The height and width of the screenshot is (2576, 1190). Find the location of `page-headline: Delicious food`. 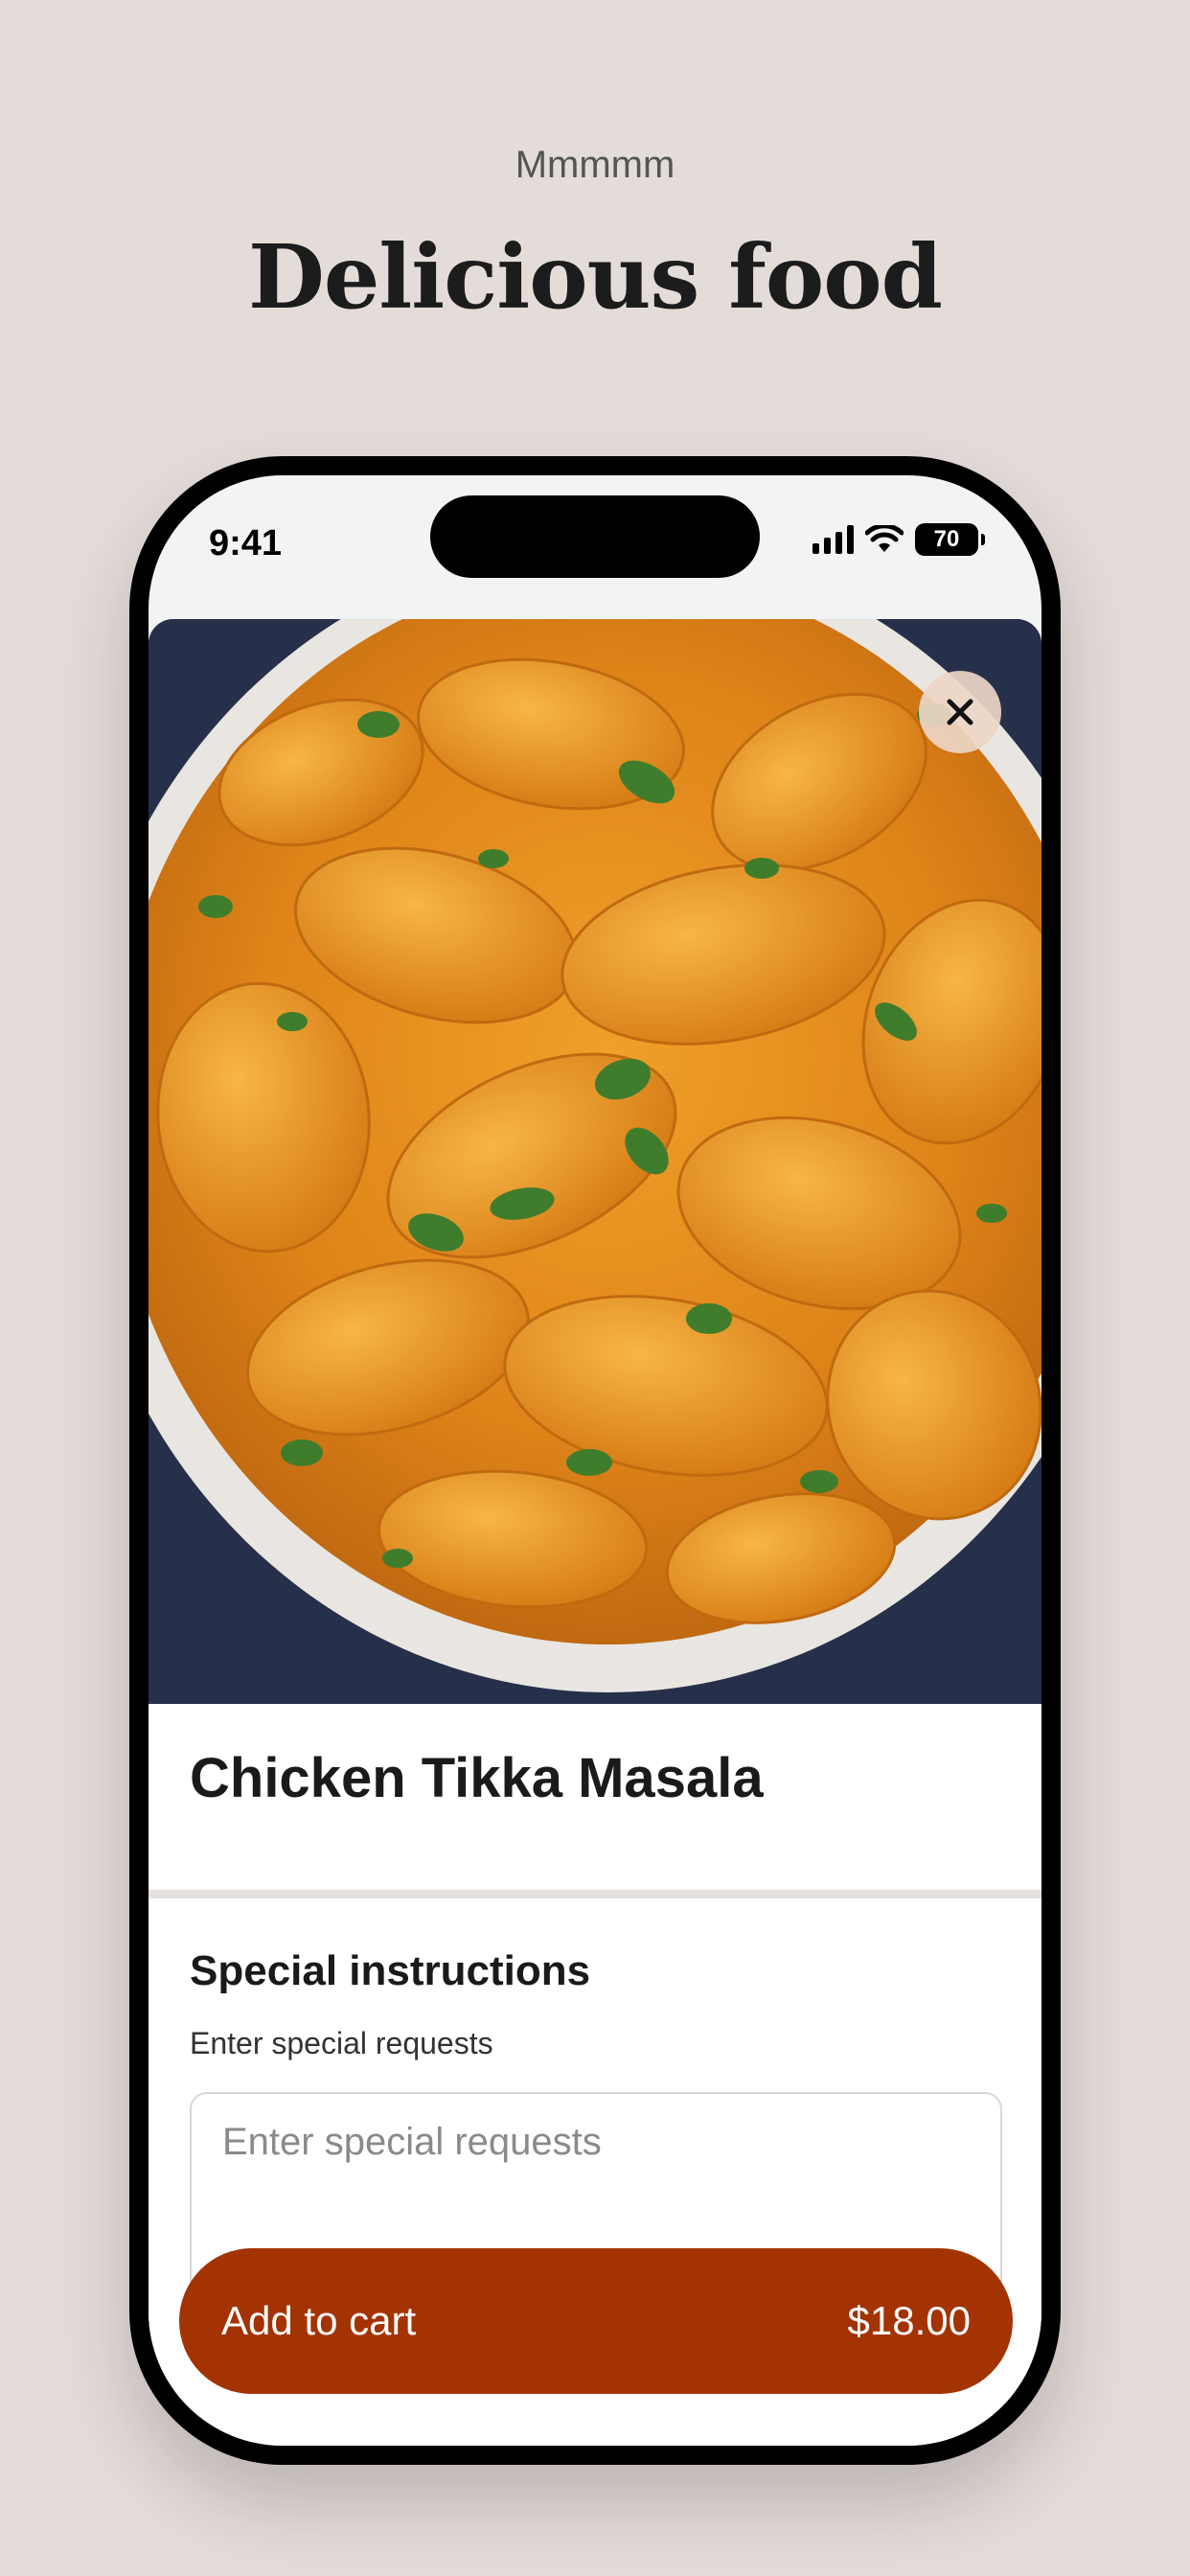

page-headline: Delicious food is located at coordinates (595, 277).